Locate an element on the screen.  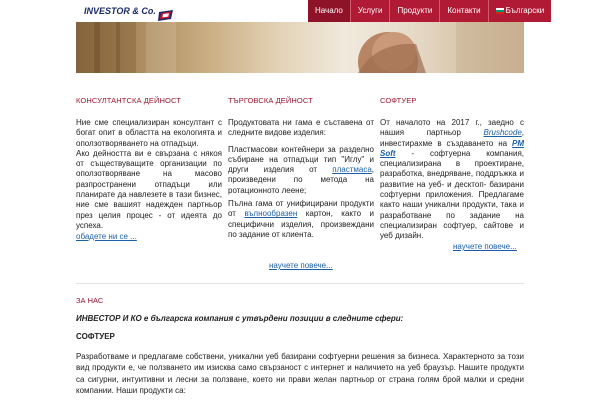
consulting-title: КОНСУЛТАНТСКА ДЕЙНОСТ is located at coordinates (128, 100).